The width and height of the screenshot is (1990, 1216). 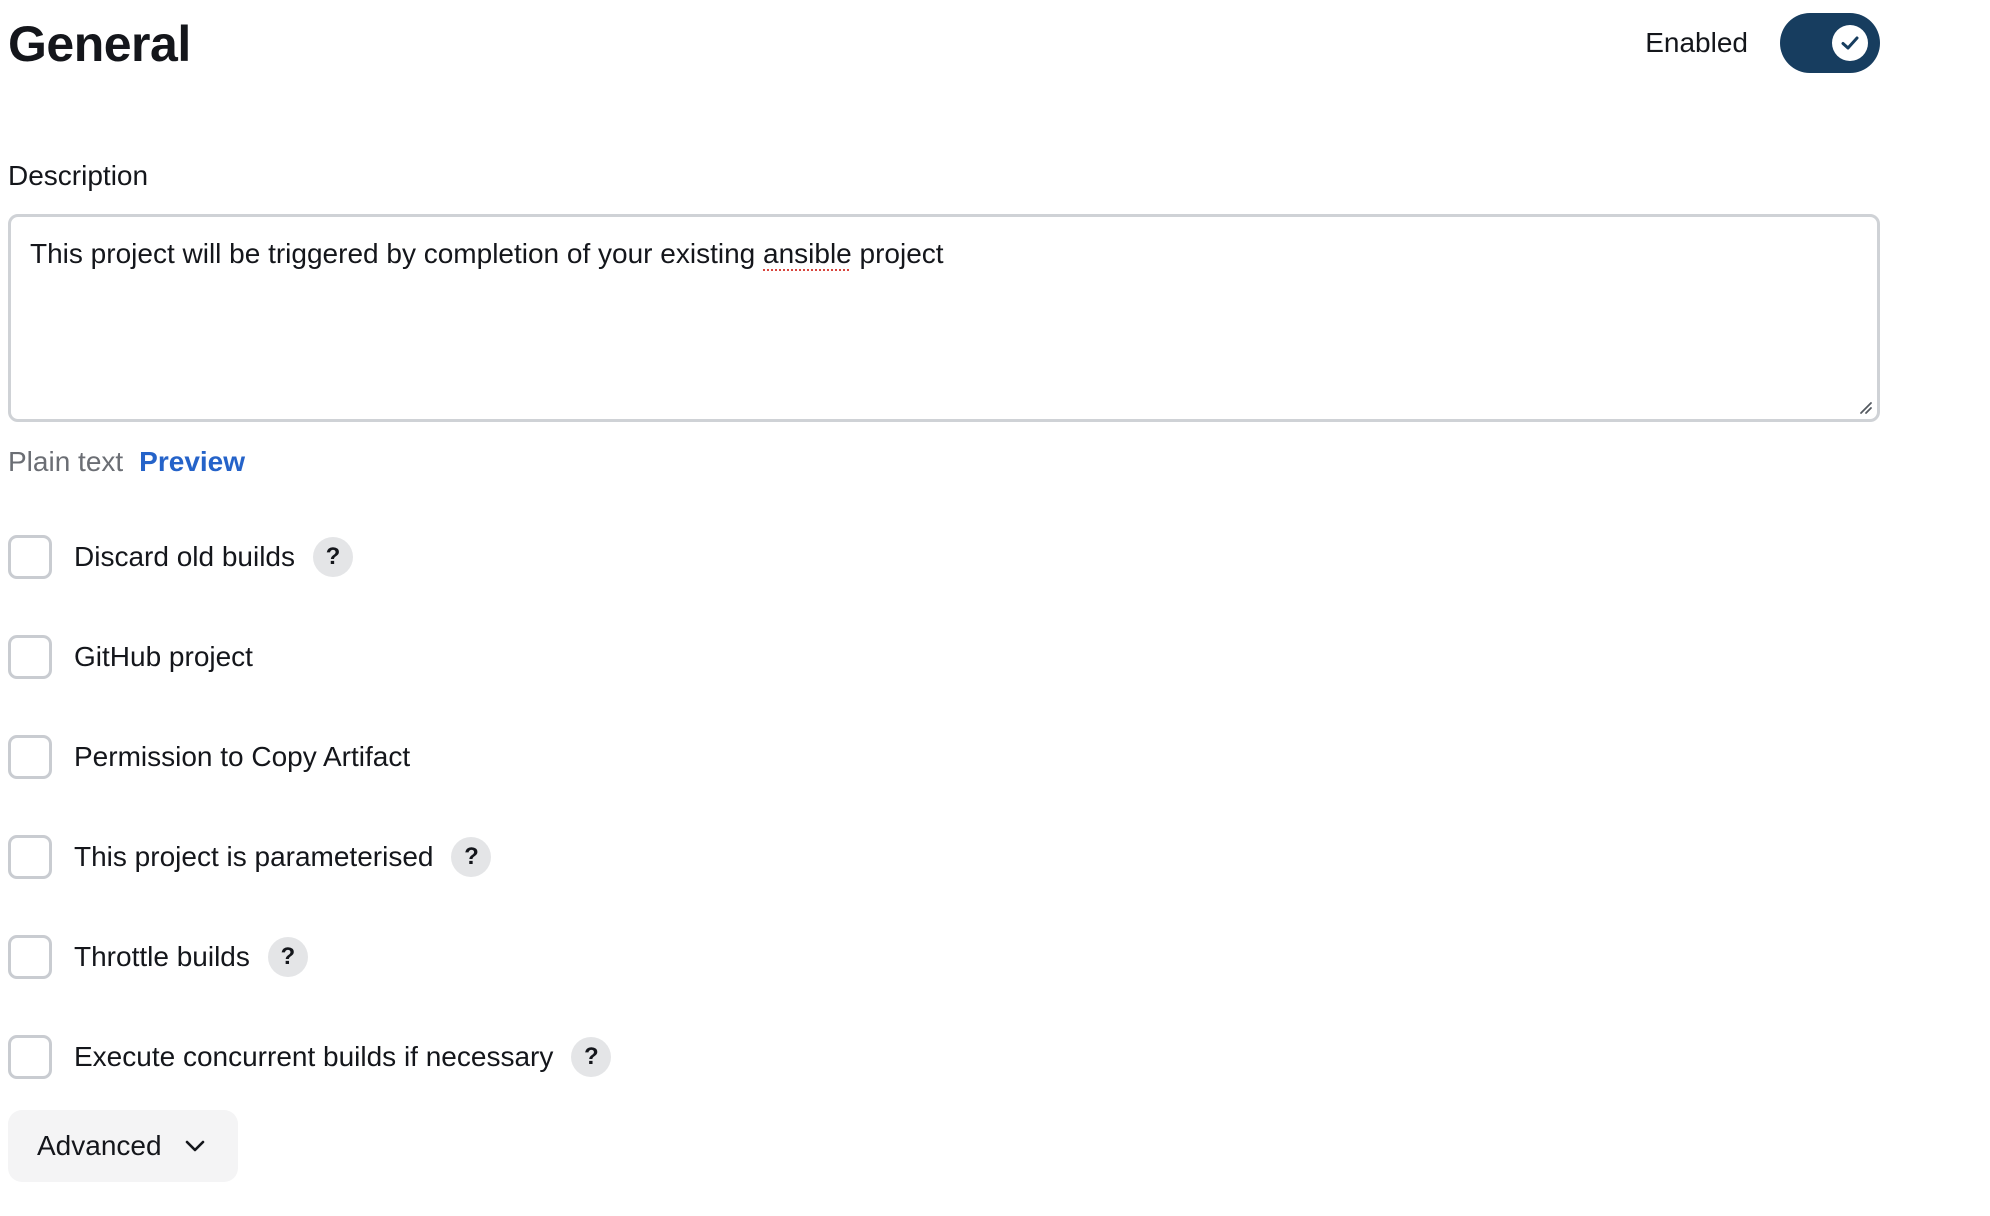 What do you see at coordinates (99, 44) in the screenshot?
I see `page-title: General` at bounding box center [99, 44].